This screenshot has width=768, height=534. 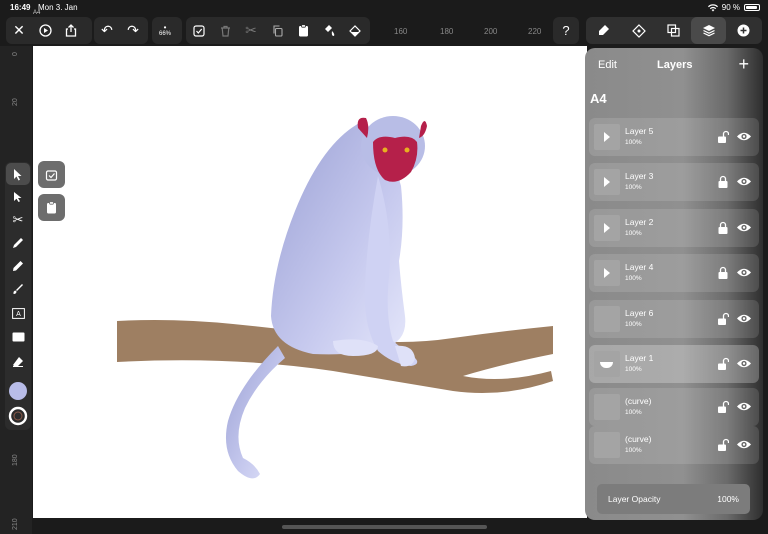 What do you see at coordinates (19, 30) in the screenshot?
I see `close-button: ✕` at bounding box center [19, 30].